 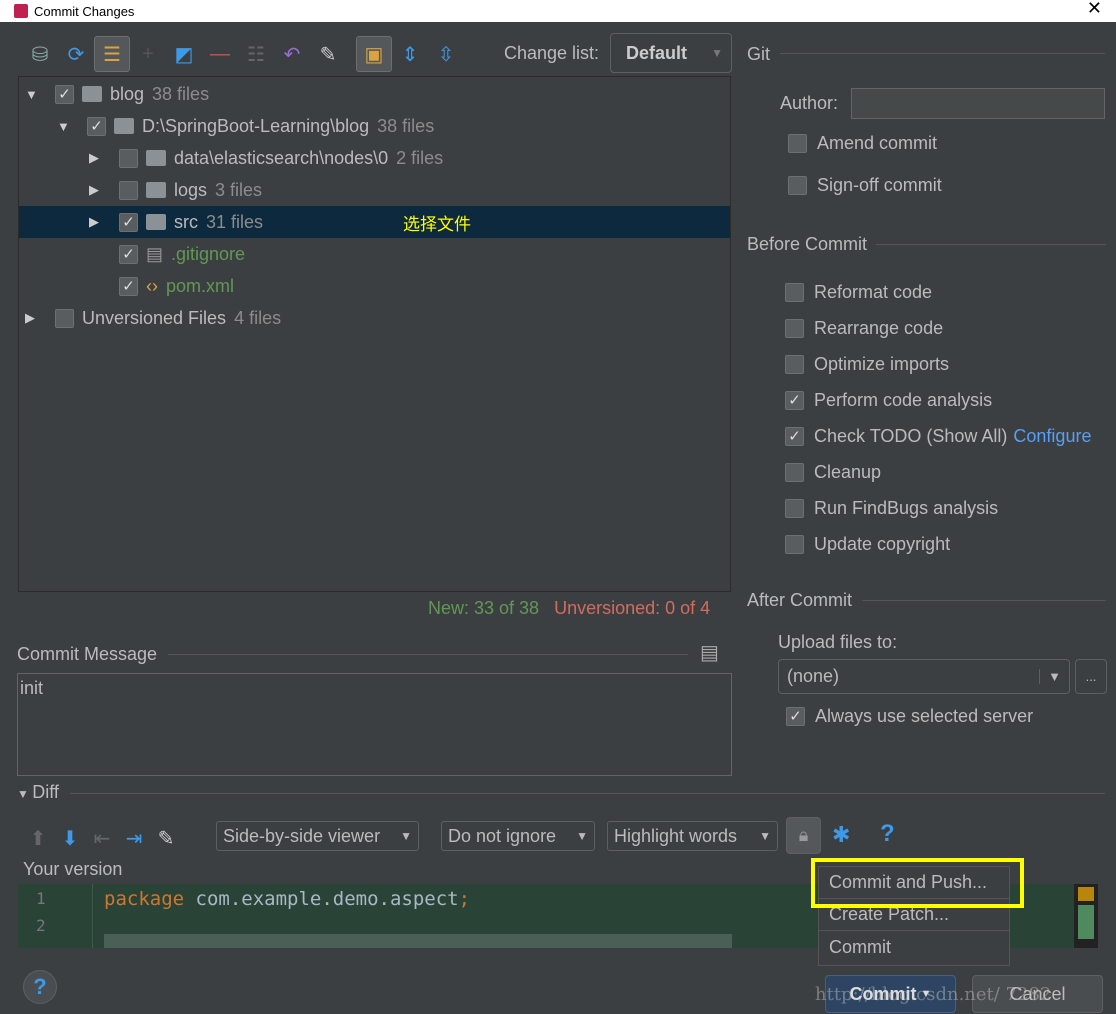 What do you see at coordinates (906, 507) in the screenshot?
I see `option-label: Run FindBugs analysis` at bounding box center [906, 507].